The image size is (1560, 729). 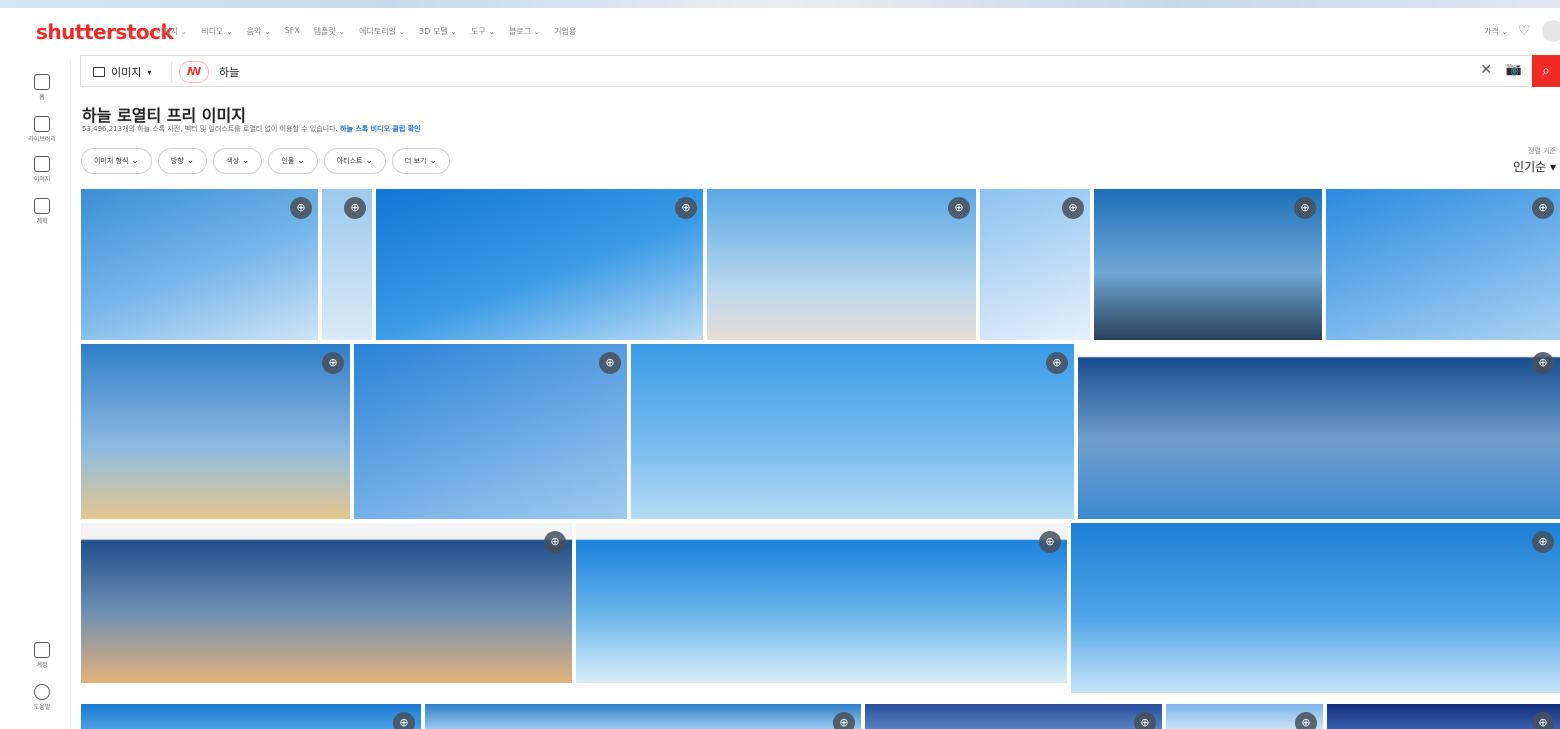 I want to click on filter-orientation: 방향, so click(x=182, y=161).